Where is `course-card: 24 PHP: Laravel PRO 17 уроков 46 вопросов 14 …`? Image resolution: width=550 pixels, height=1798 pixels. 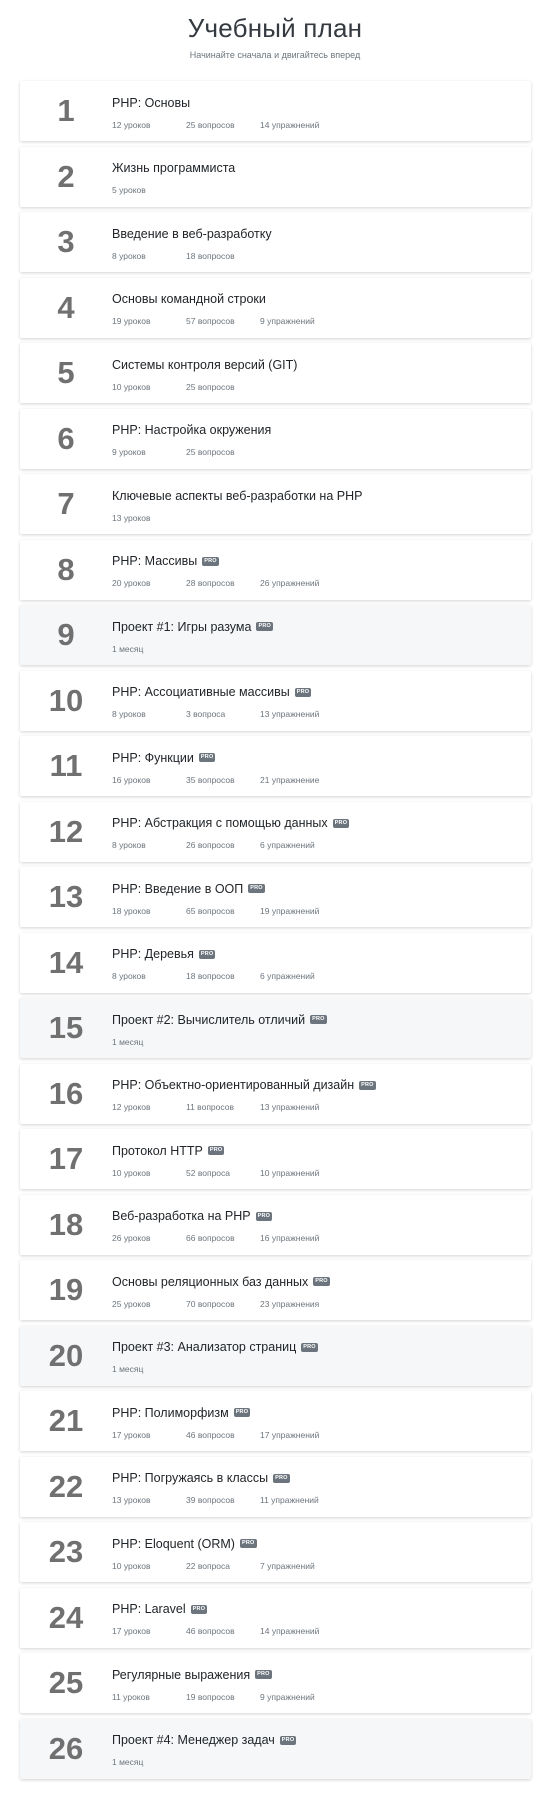 course-card: 24 PHP: Laravel PRO 17 уроков 46 вопросов 14 … is located at coordinates (275, 1617).